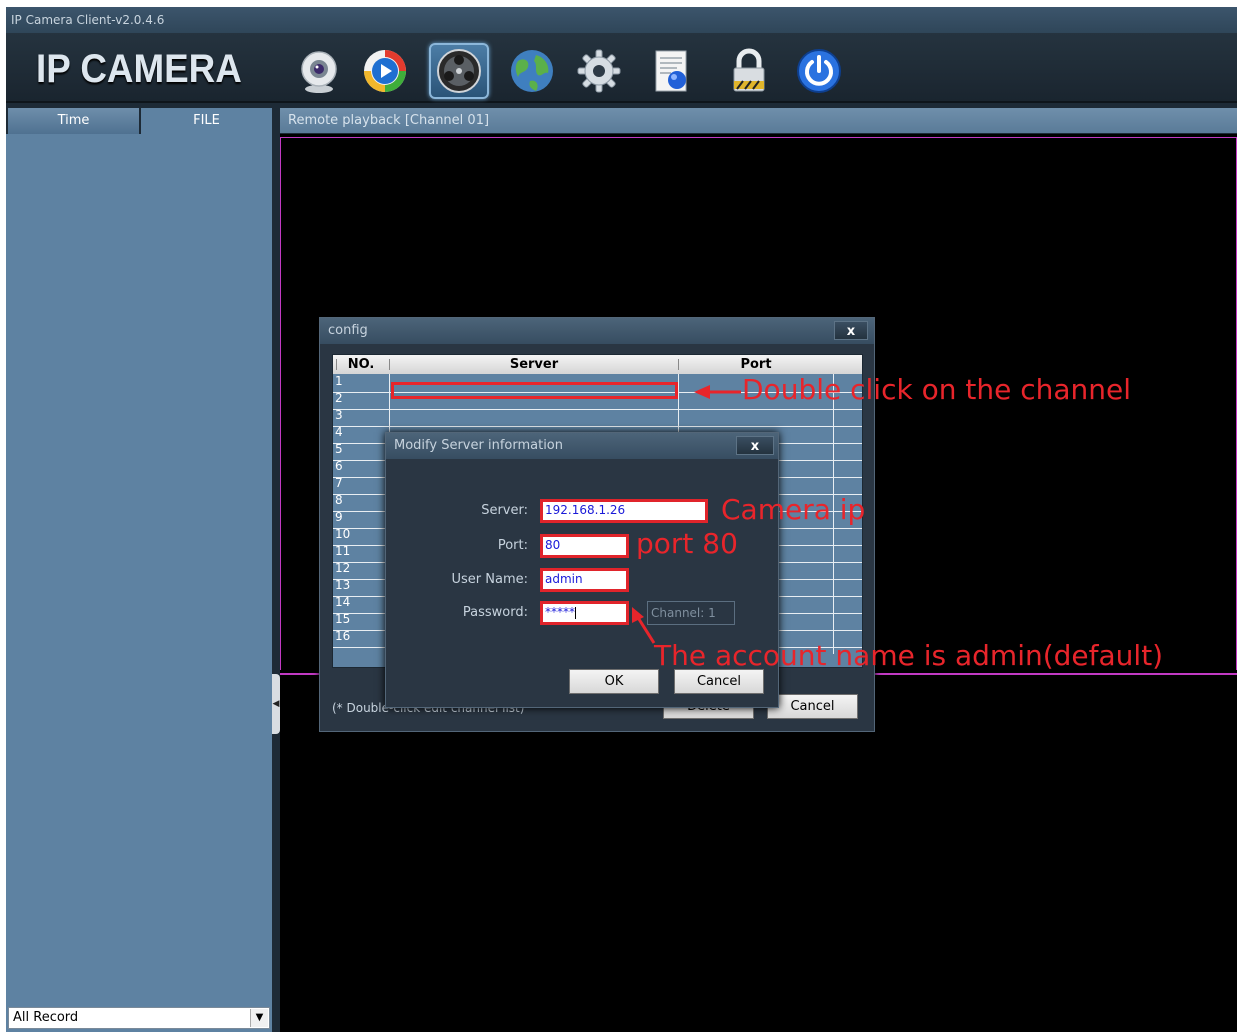  What do you see at coordinates (339, 466) in the screenshot?
I see `channel-number: 6` at bounding box center [339, 466].